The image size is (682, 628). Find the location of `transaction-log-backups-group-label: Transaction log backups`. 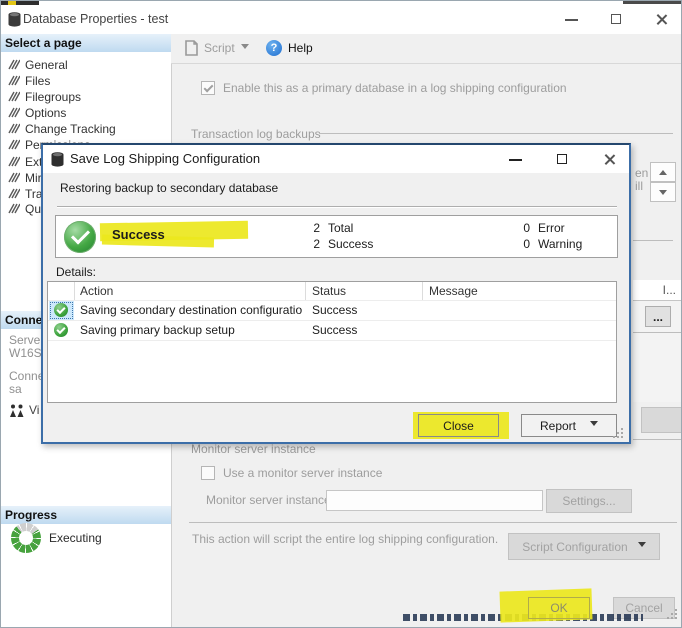

transaction-log-backups-group-label: Transaction log backups is located at coordinates (256, 134).